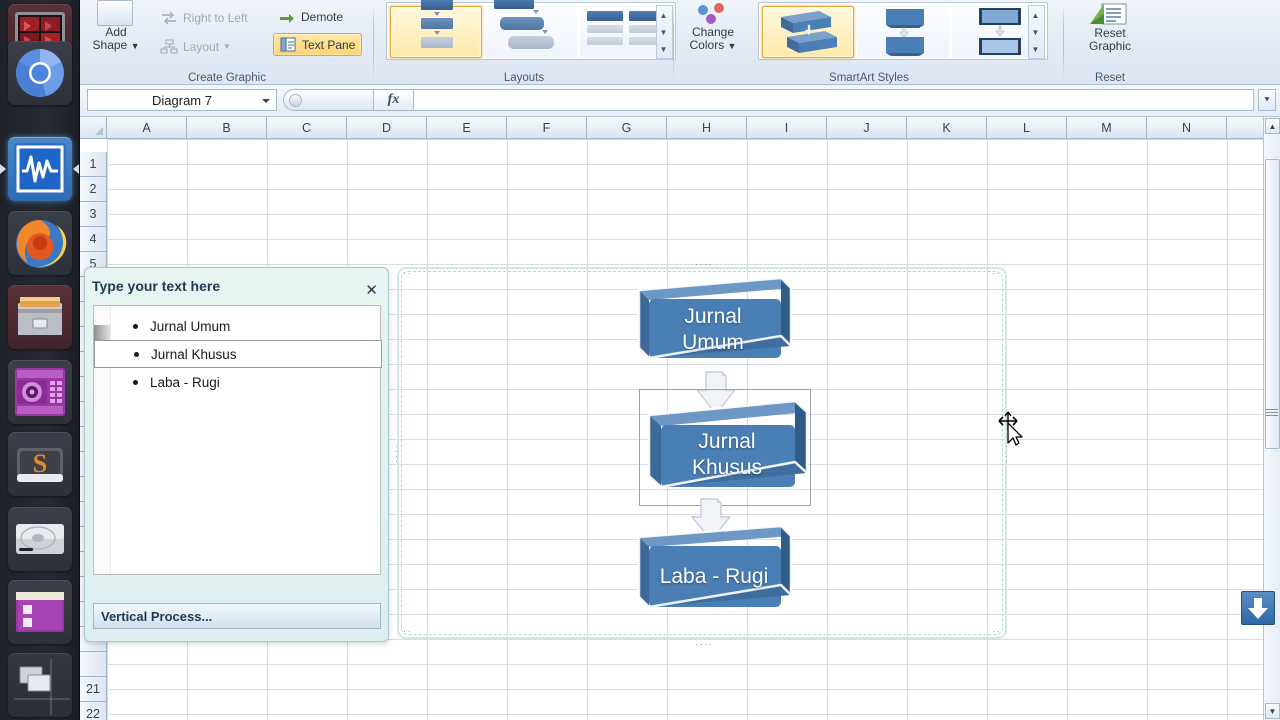  What do you see at coordinates (93, 128) in the screenshot?
I see `select-all-corner` at bounding box center [93, 128].